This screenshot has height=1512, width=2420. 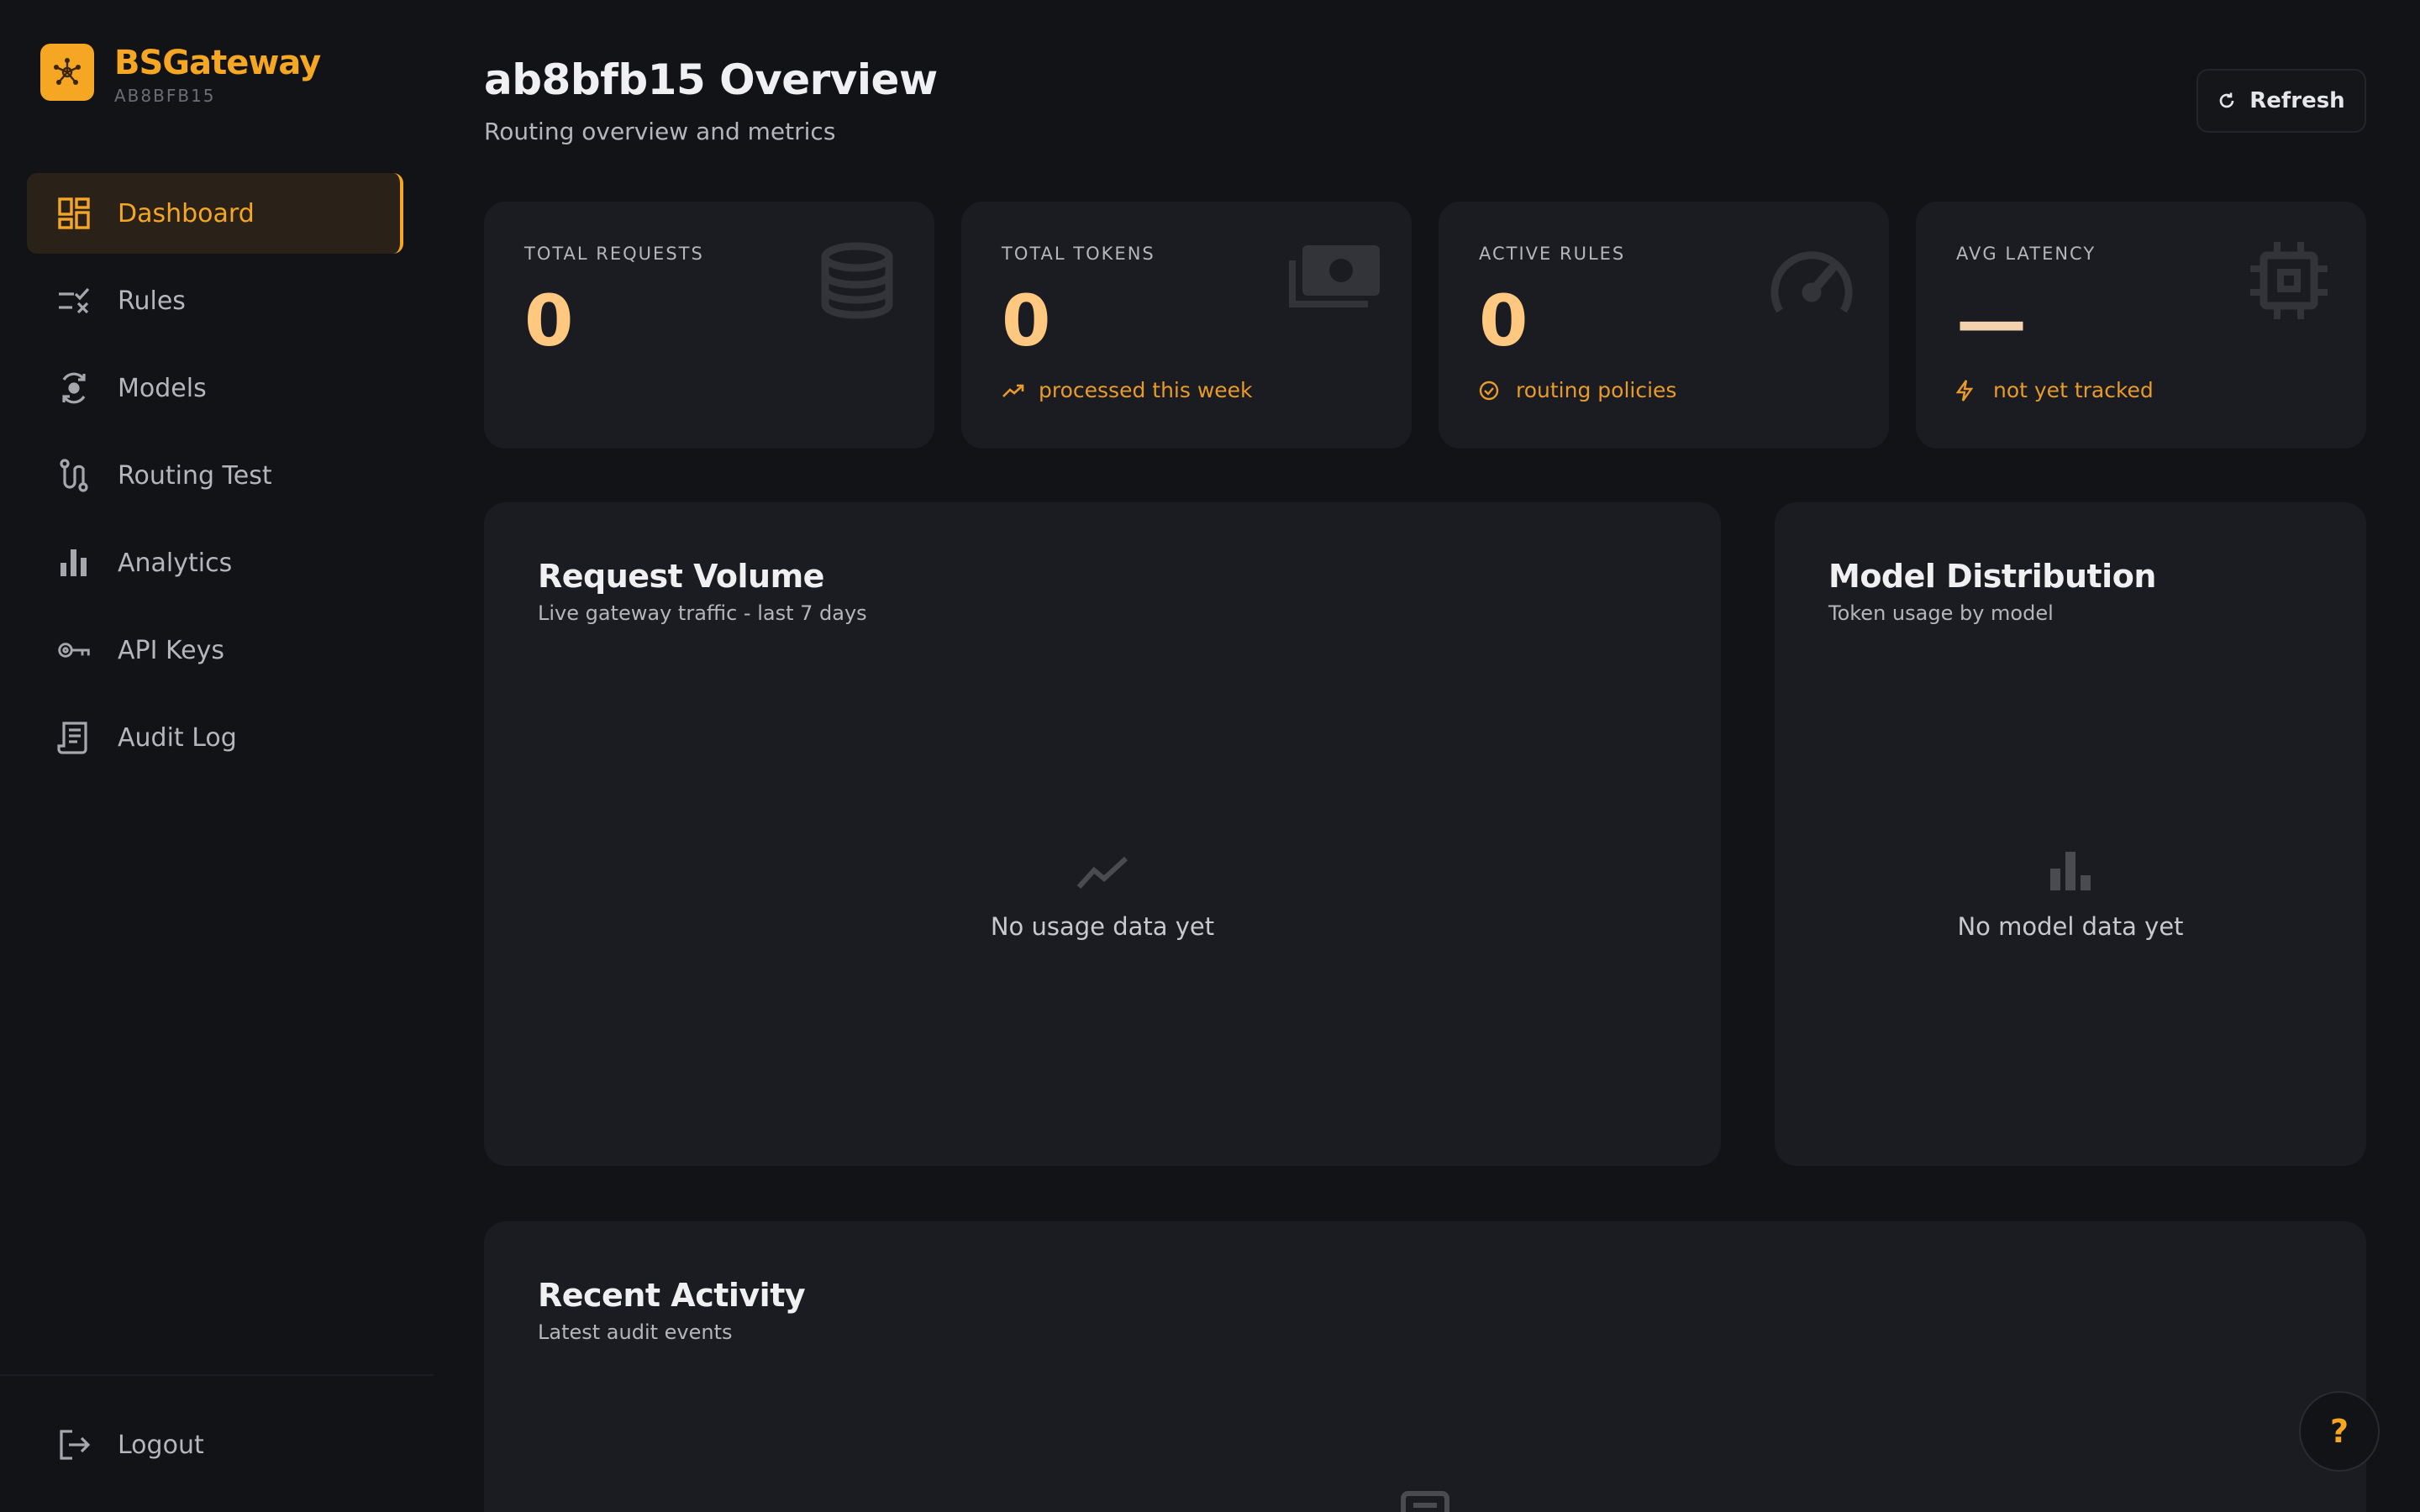 I want to click on sidebar-item-label: Rules, so click(x=152, y=301).